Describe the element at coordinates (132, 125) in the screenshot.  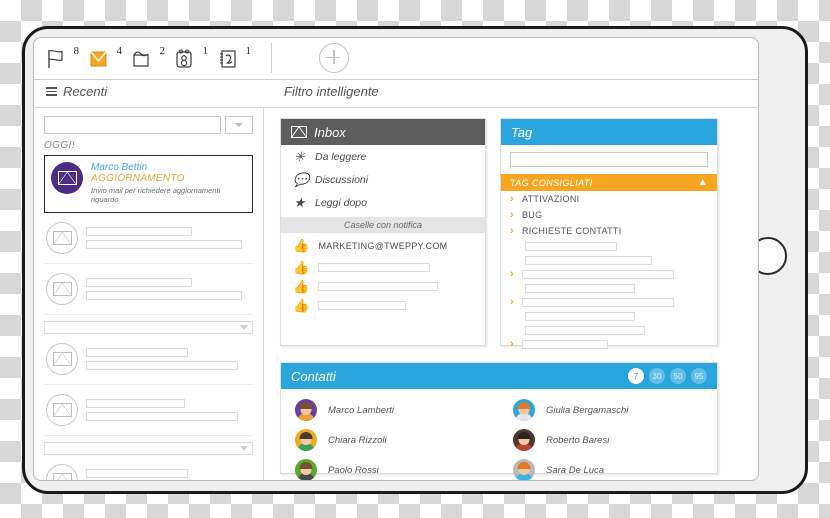
I see `search-input` at that location.